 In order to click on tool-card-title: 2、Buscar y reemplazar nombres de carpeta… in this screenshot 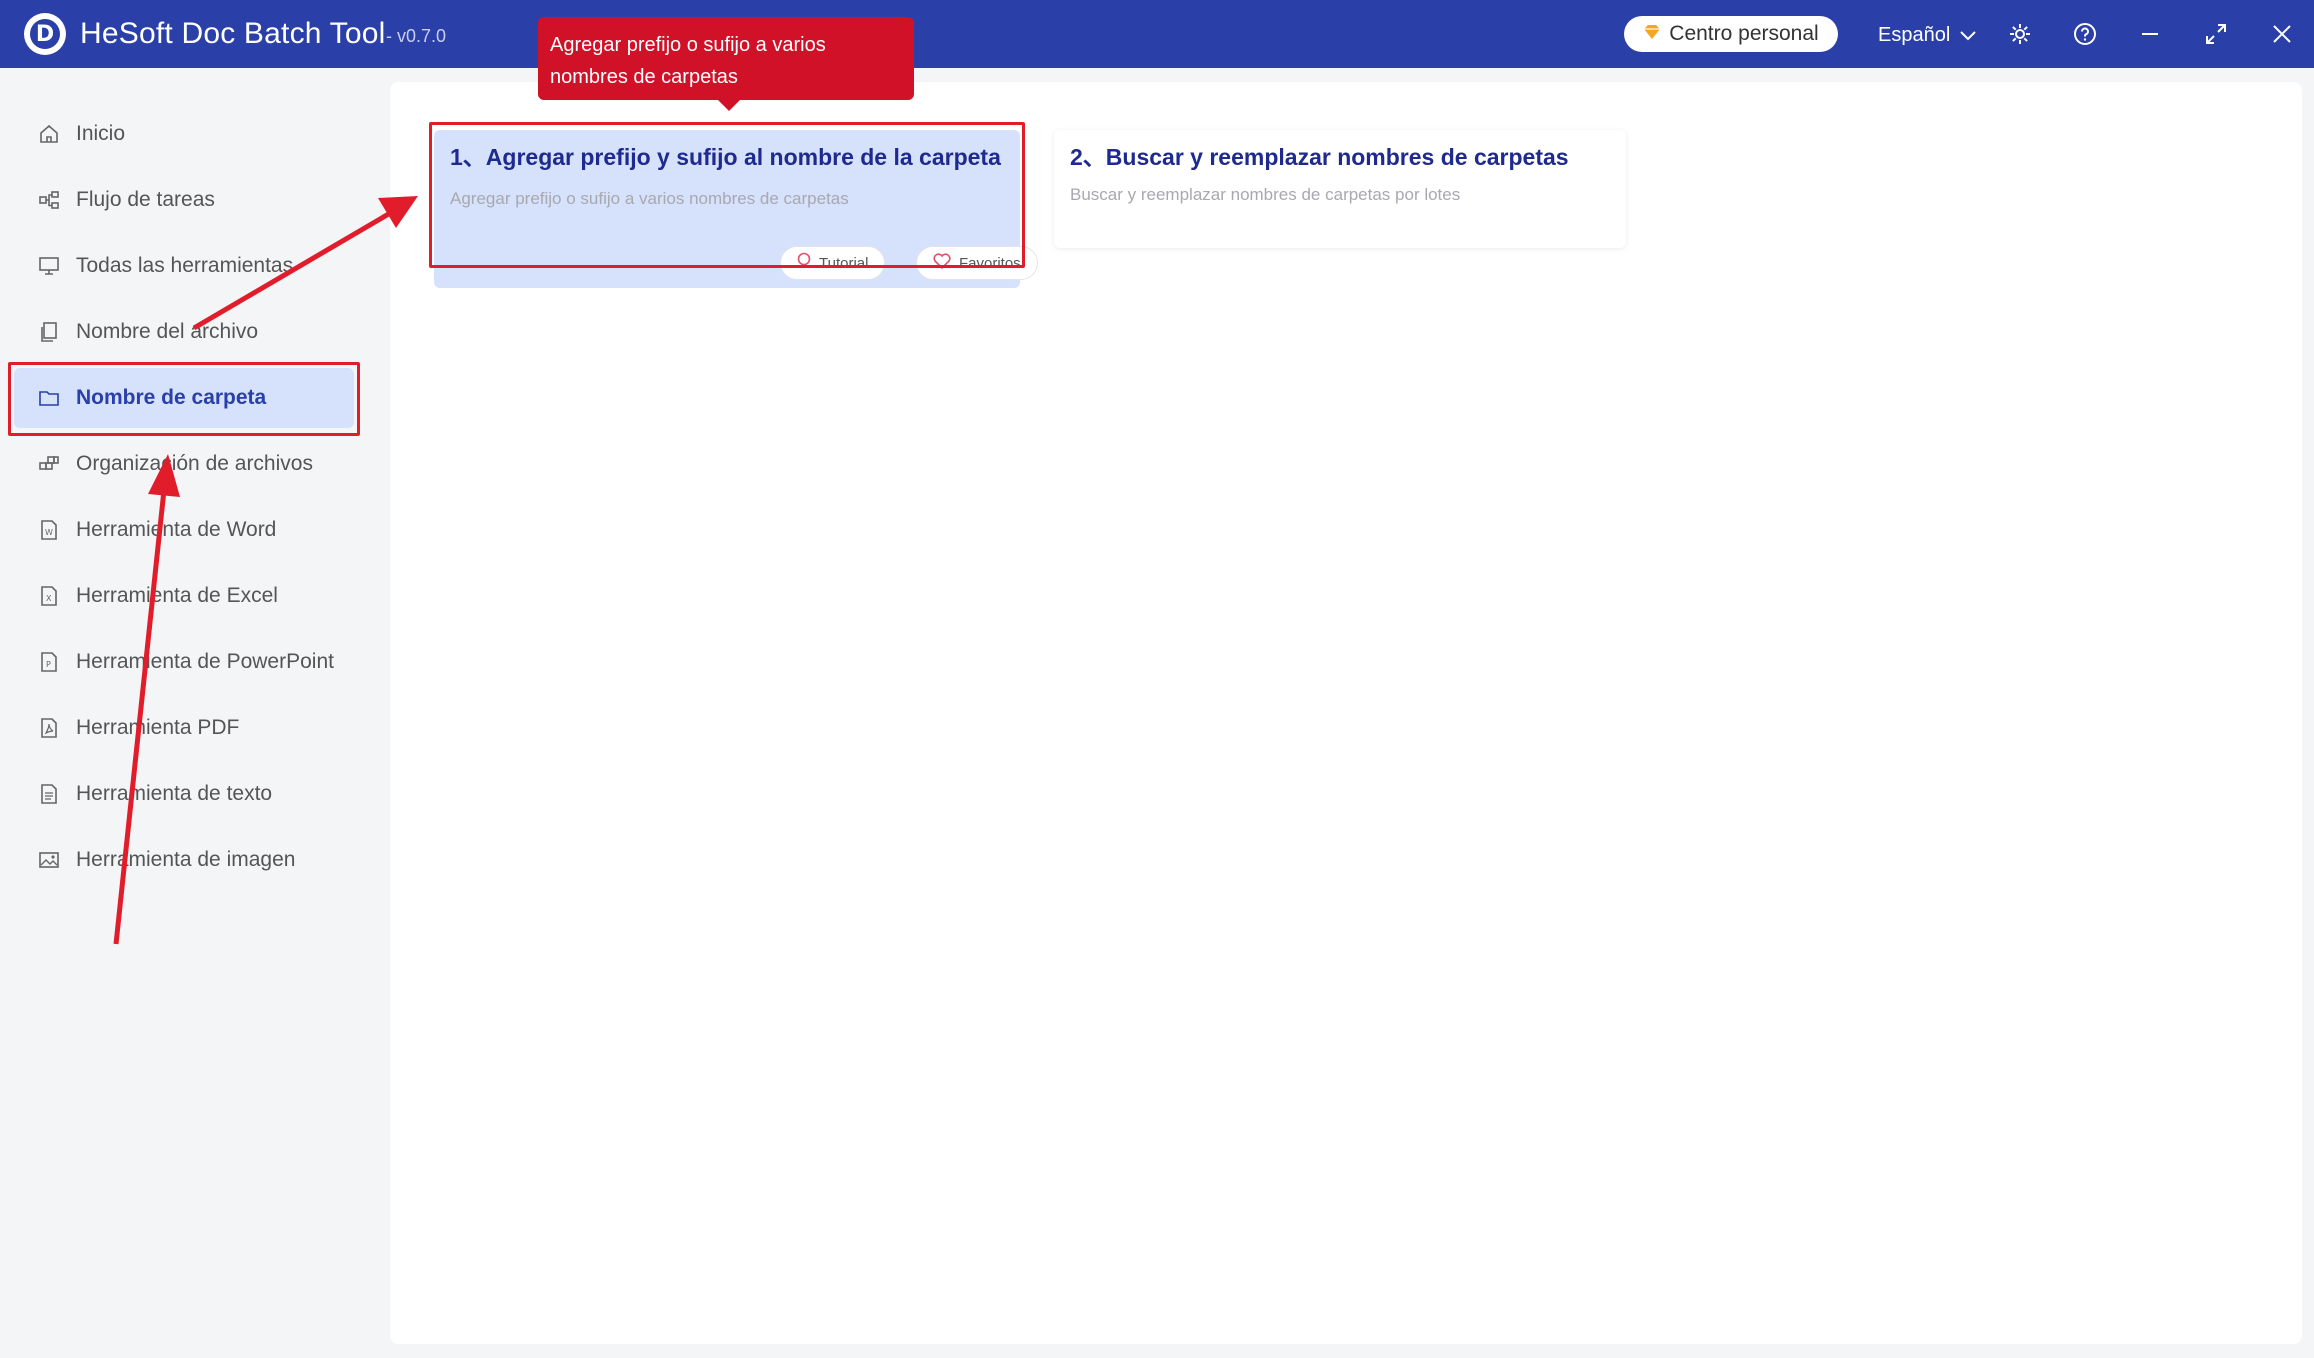, I will do `click(1319, 157)`.